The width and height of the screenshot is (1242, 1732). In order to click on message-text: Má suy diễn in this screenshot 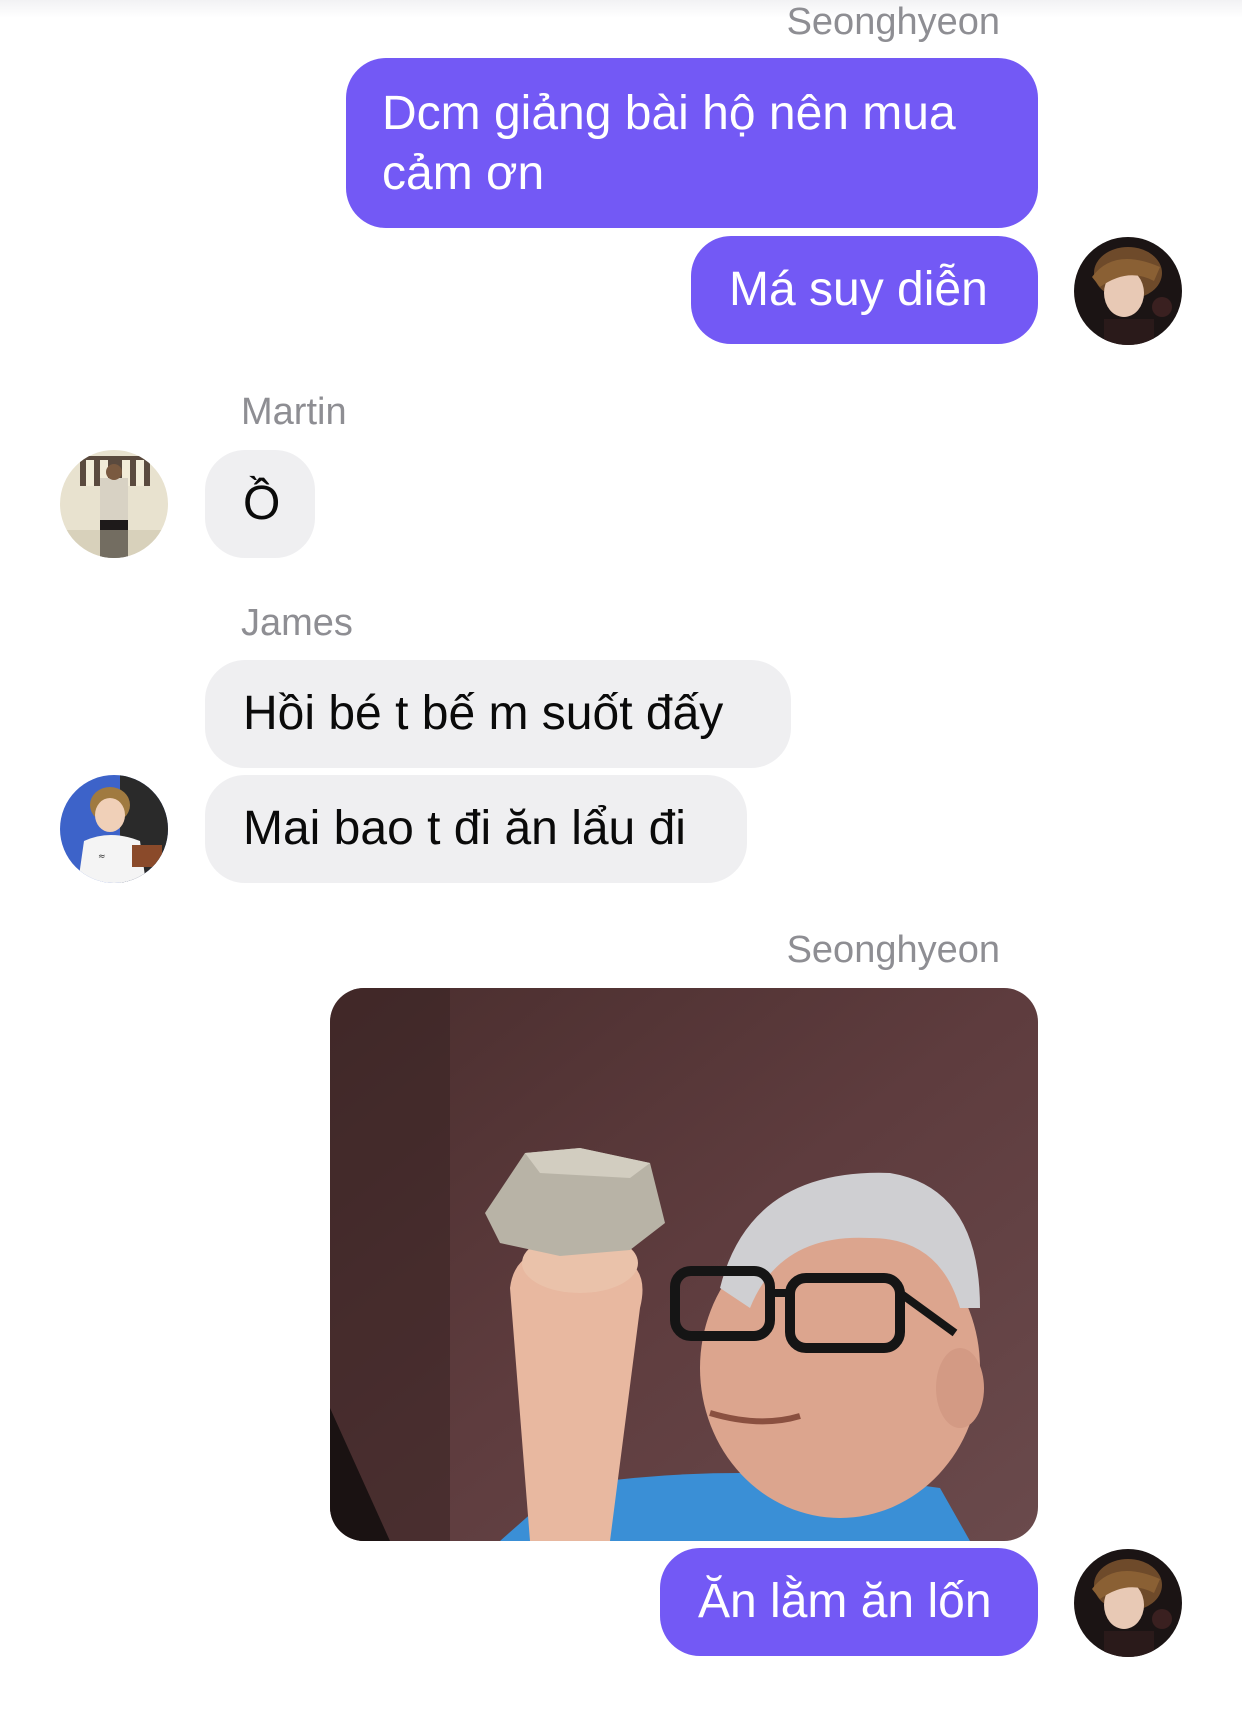, I will do `click(858, 289)`.